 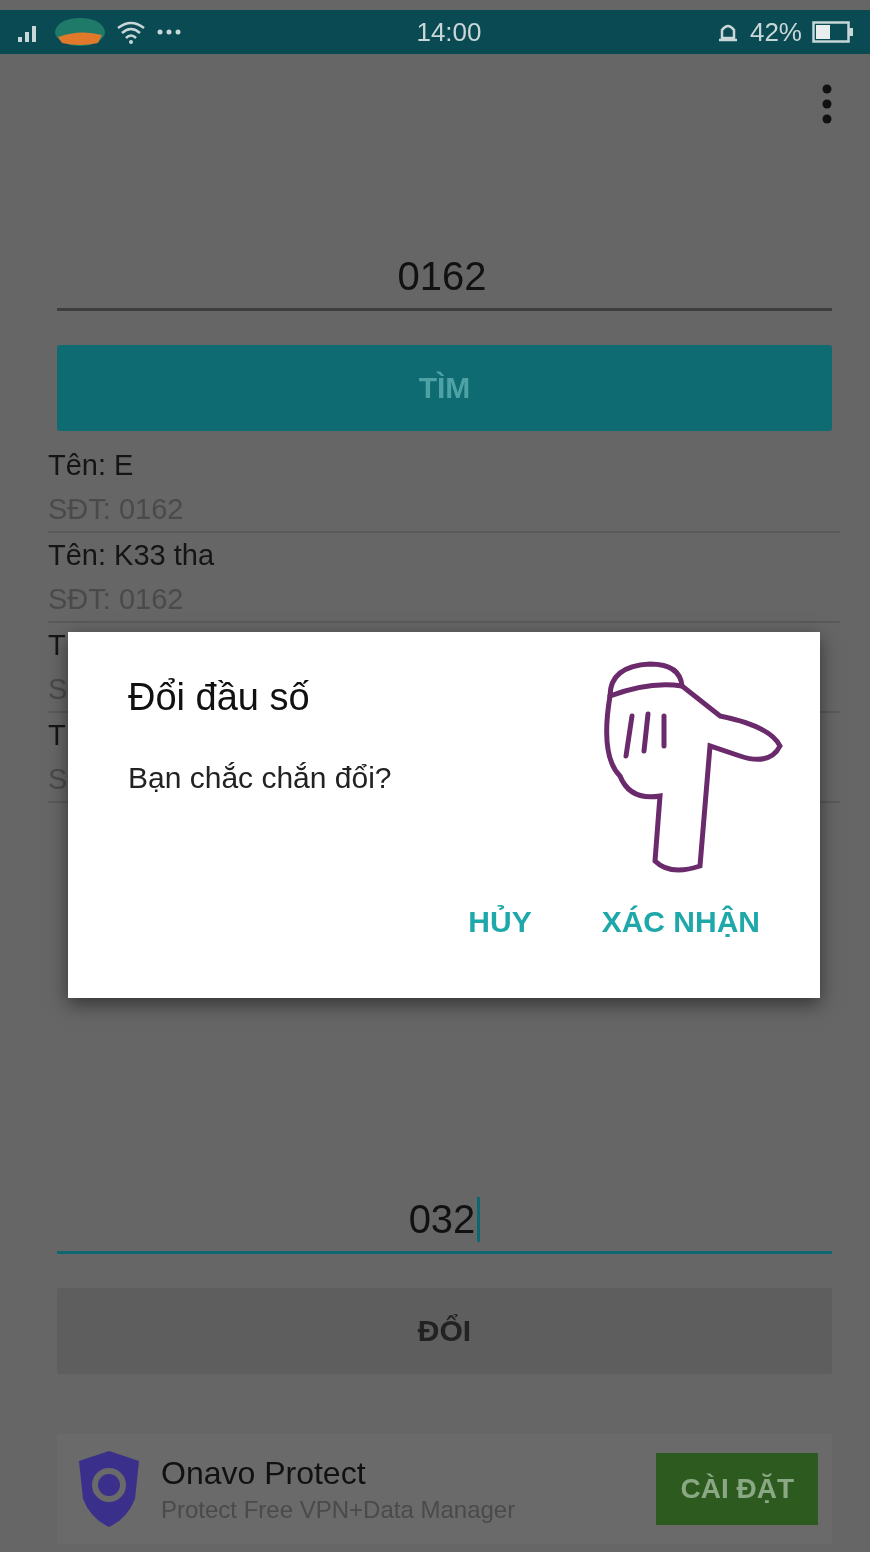 What do you see at coordinates (169, 32) in the screenshot?
I see `more-icon` at bounding box center [169, 32].